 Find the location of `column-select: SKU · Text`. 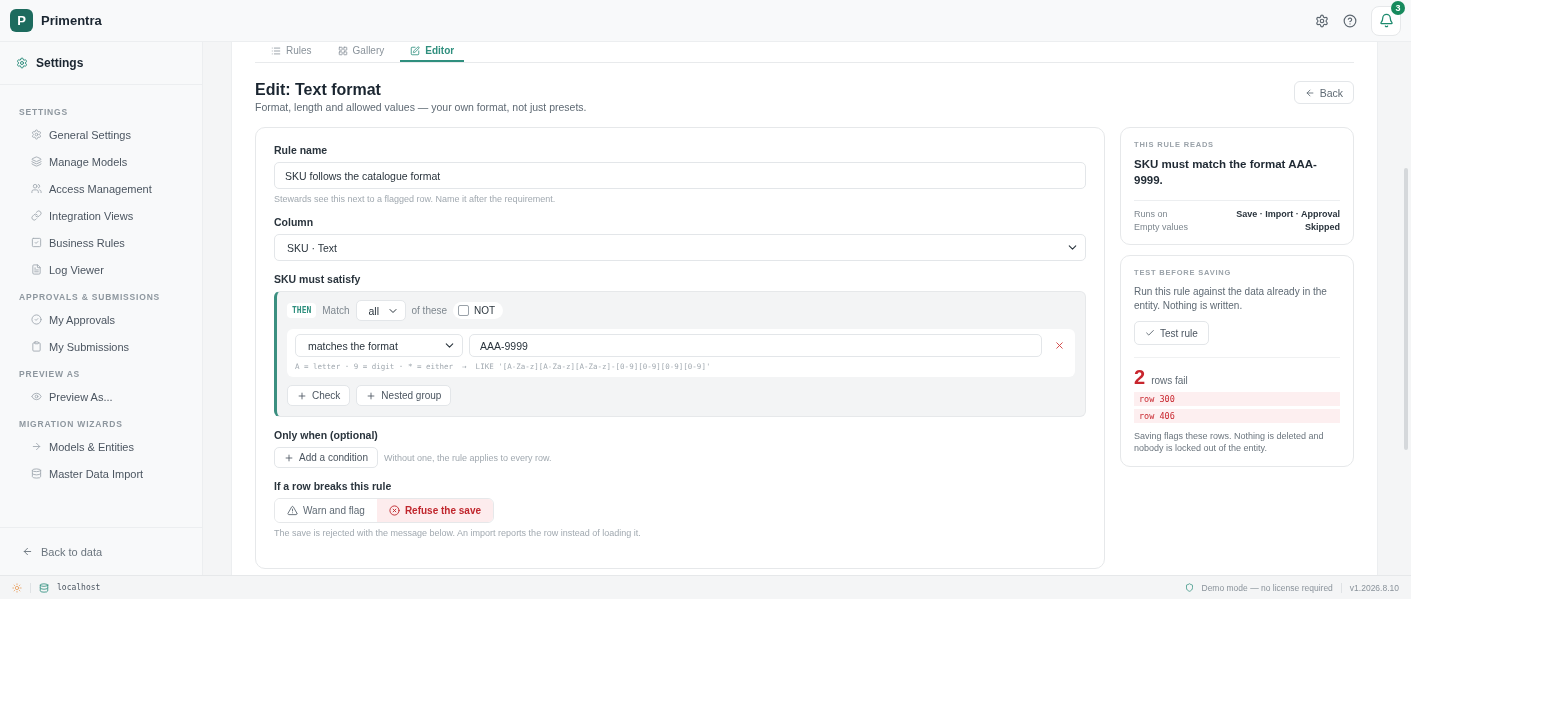

column-select: SKU · Text is located at coordinates (680, 247).